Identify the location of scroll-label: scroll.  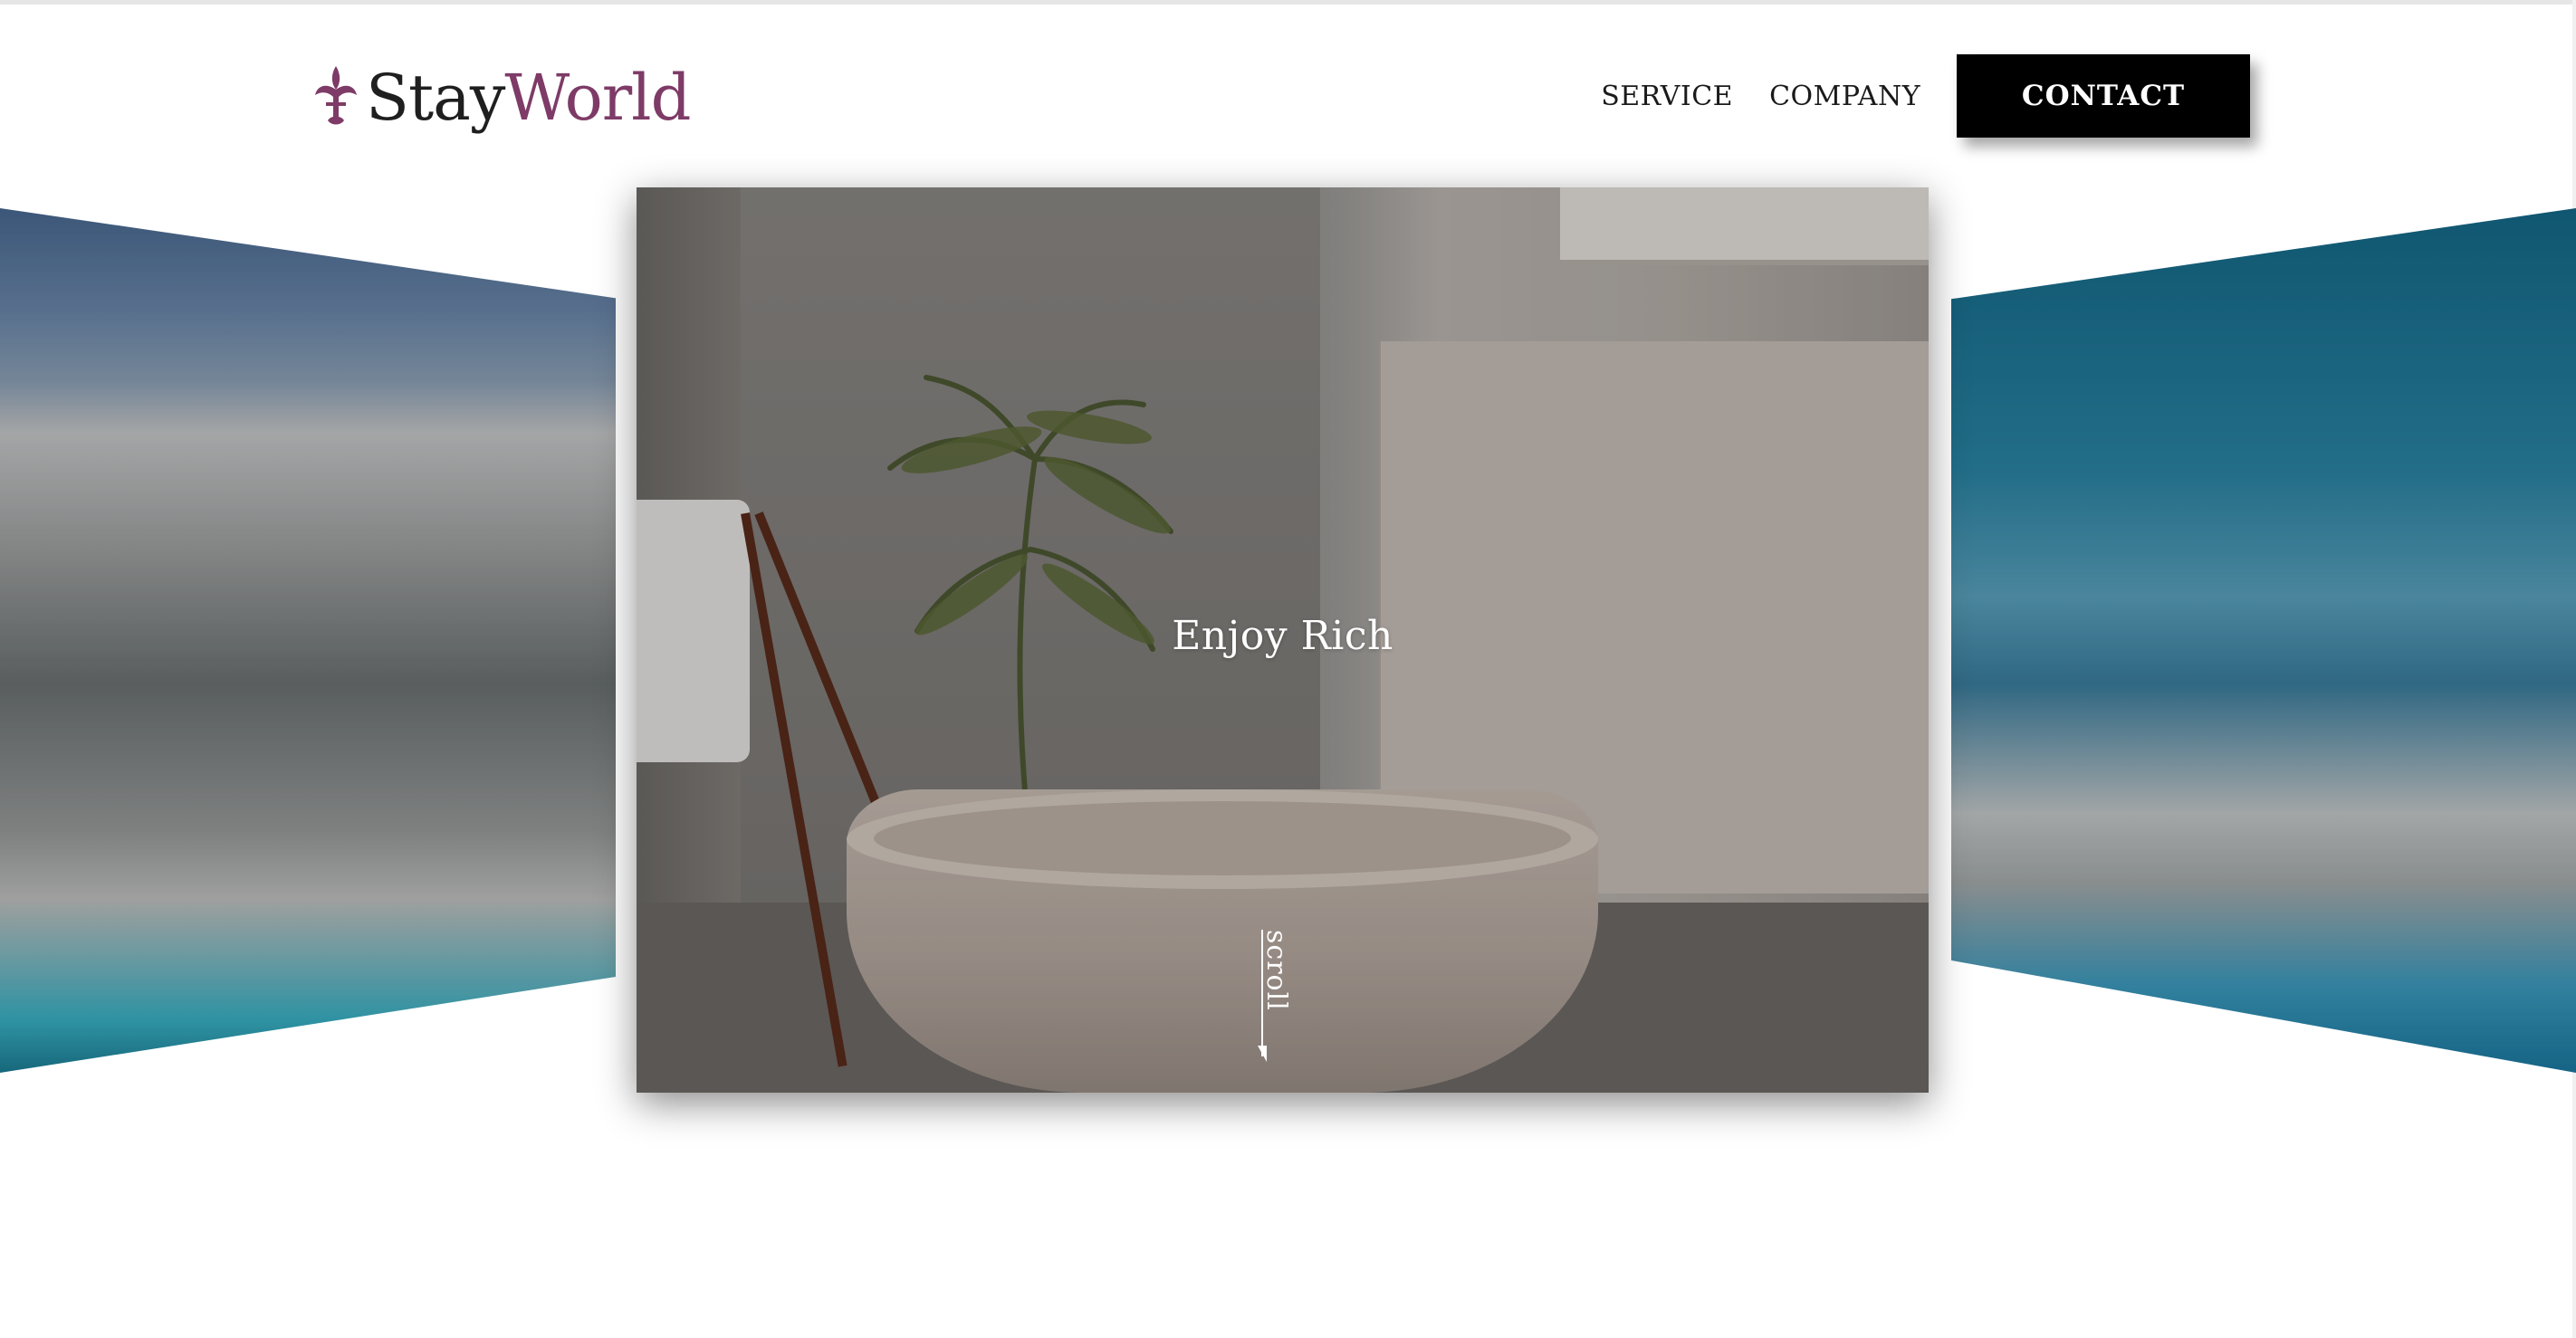
(1276, 970).